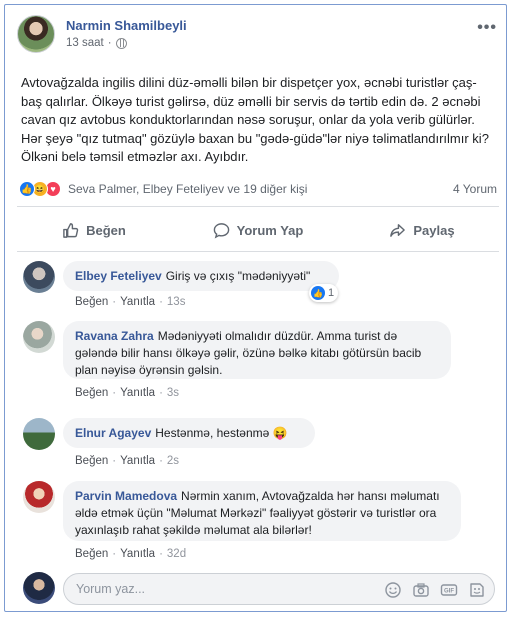 The width and height of the screenshot is (510, 617). What do you see at coordinates (36, 34) in the screenshot?
I see `author-avatar` at bounding box center [36, 34].